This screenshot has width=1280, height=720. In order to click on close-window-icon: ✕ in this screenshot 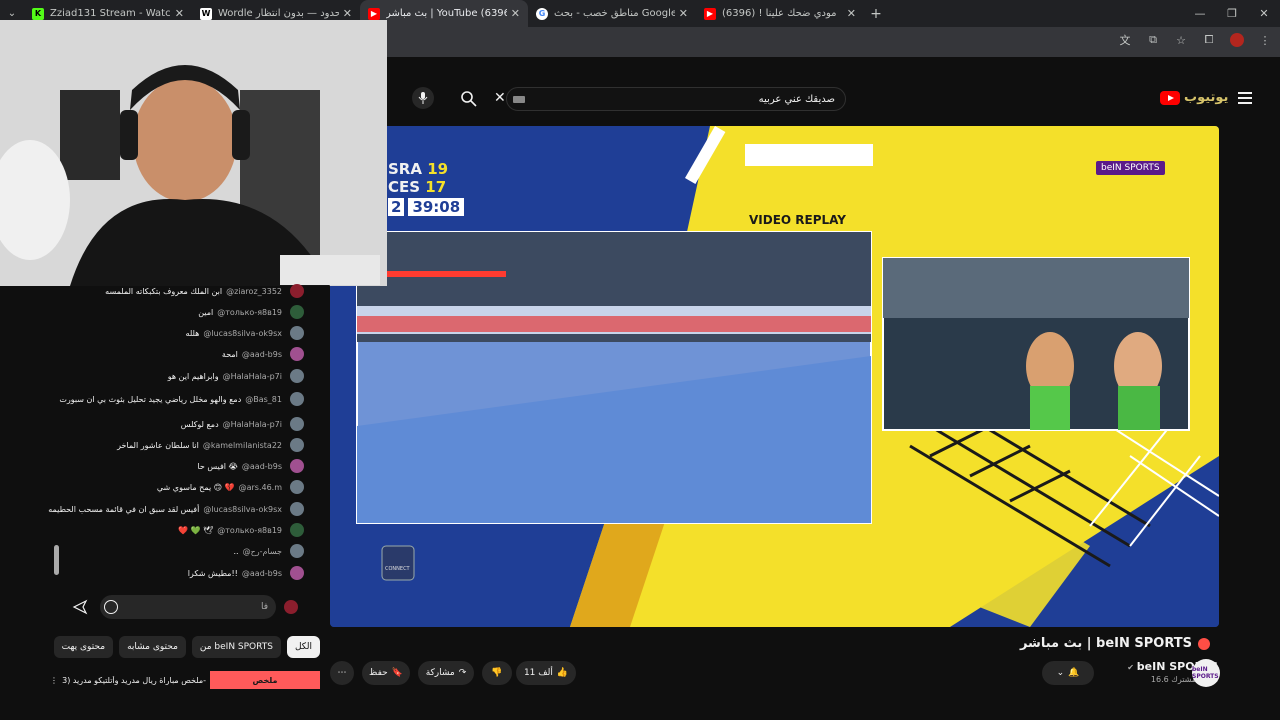, I will do `click(1264, 13)`.